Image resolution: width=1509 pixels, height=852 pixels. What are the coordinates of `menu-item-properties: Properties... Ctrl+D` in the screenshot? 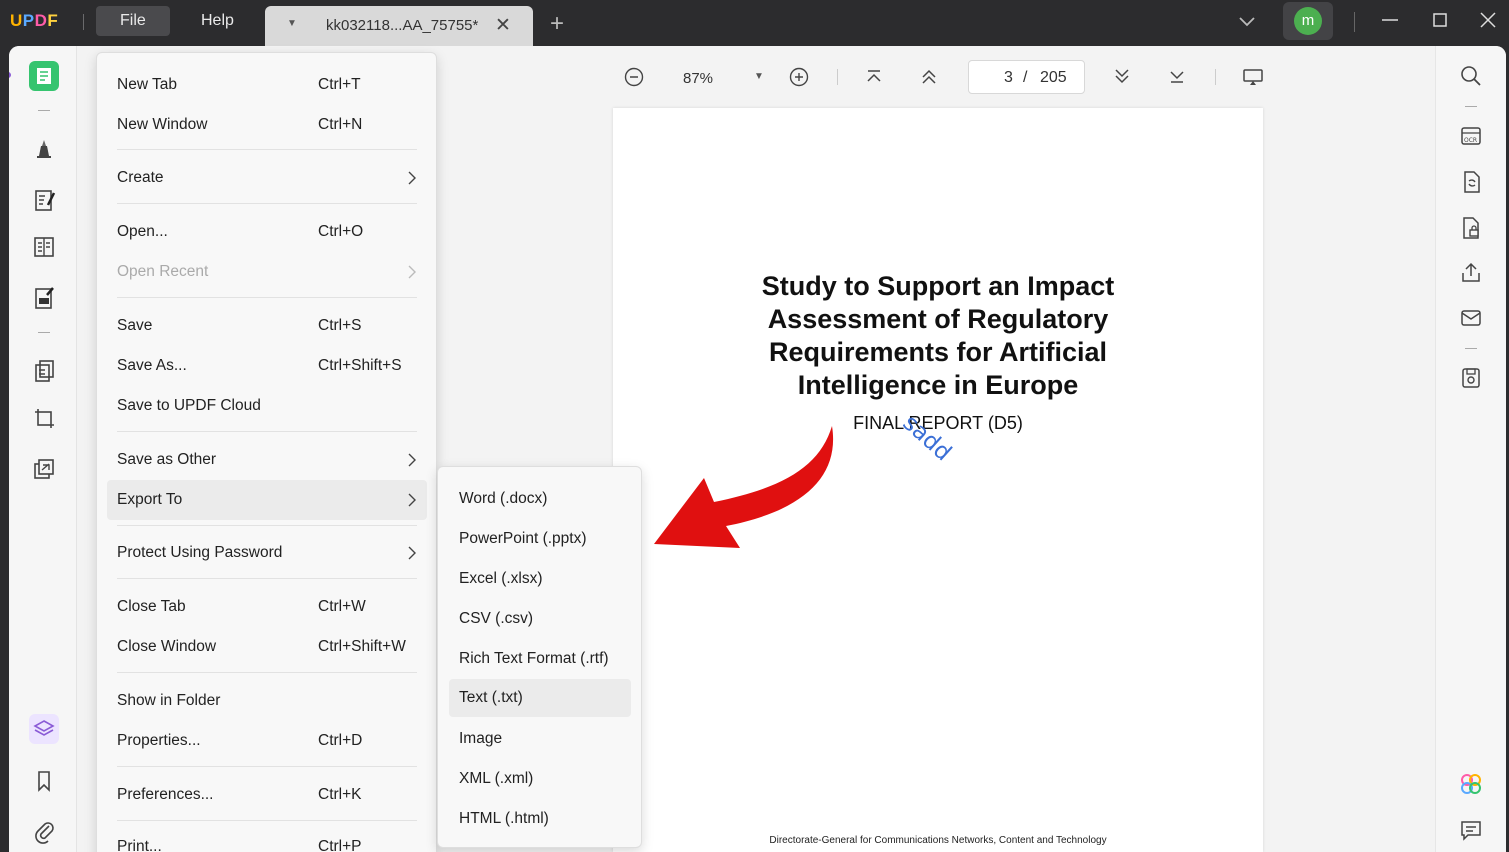 It's located at (267, 741).